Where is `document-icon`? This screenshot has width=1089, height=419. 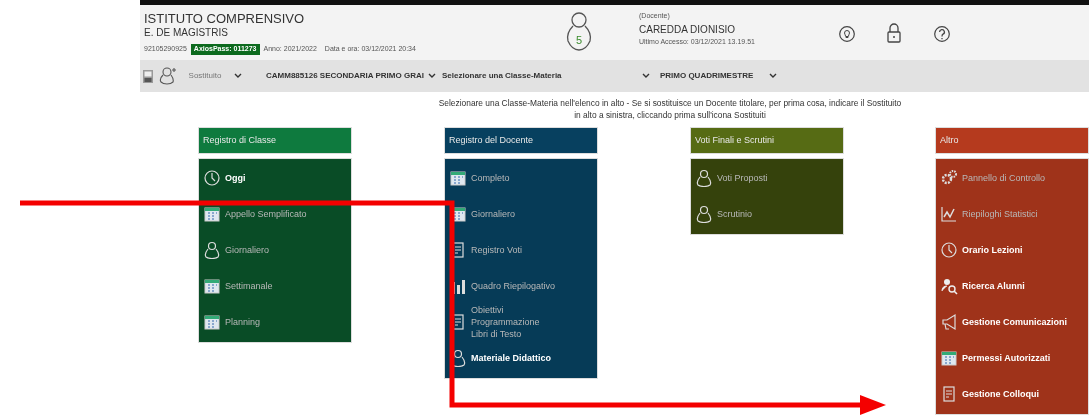 document-icon is located at coordinates (949, 394).